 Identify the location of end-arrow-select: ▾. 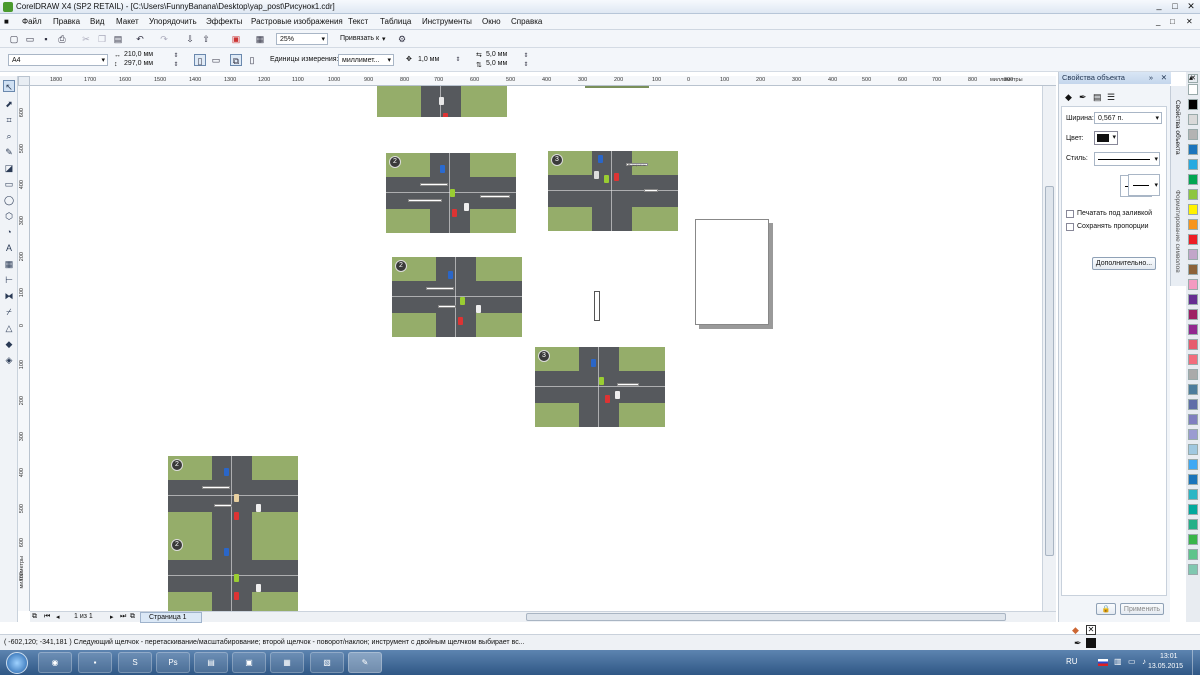
(1144, 185).